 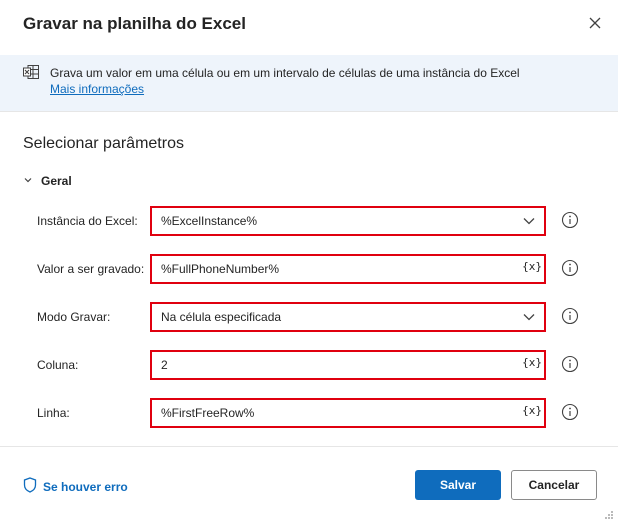 I want to click on param-row-column: Coluna: 2 {x}, so click(x=309, y=366).